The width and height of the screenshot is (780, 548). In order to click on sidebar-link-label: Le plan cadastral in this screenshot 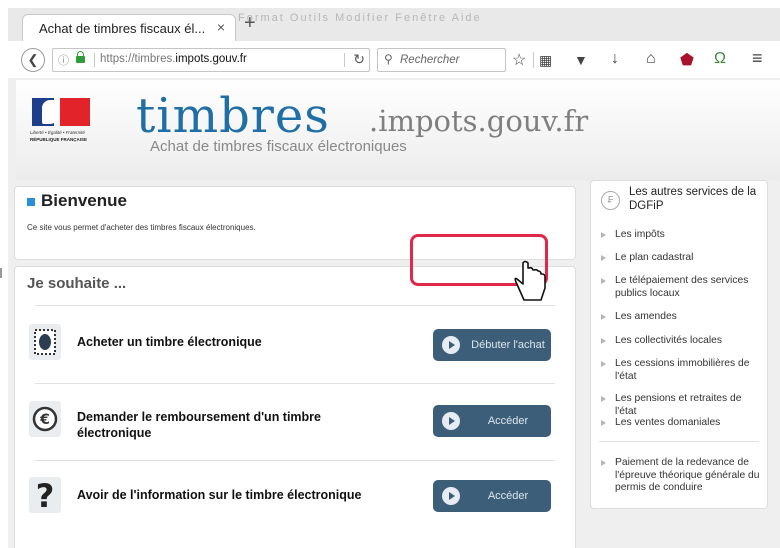, I will do `click(654, 257)`.